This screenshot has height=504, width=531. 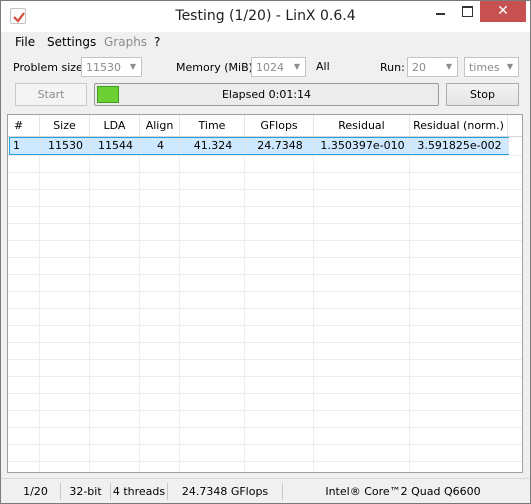 What do you see at coordinates (482, 94) in the screenshot?
I see `stop-button: Stop` at bounding box center [482, 94].